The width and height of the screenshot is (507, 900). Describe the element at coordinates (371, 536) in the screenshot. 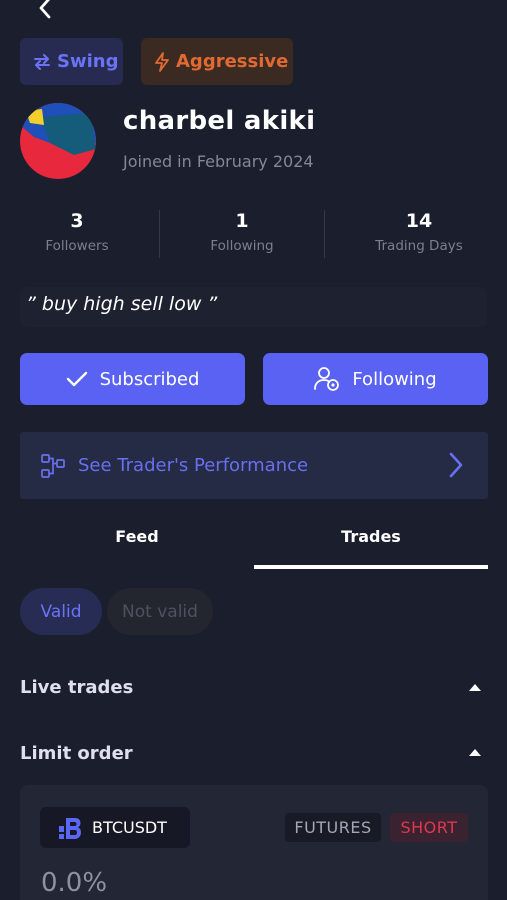

I see `tab-trades: Trades` at that location.